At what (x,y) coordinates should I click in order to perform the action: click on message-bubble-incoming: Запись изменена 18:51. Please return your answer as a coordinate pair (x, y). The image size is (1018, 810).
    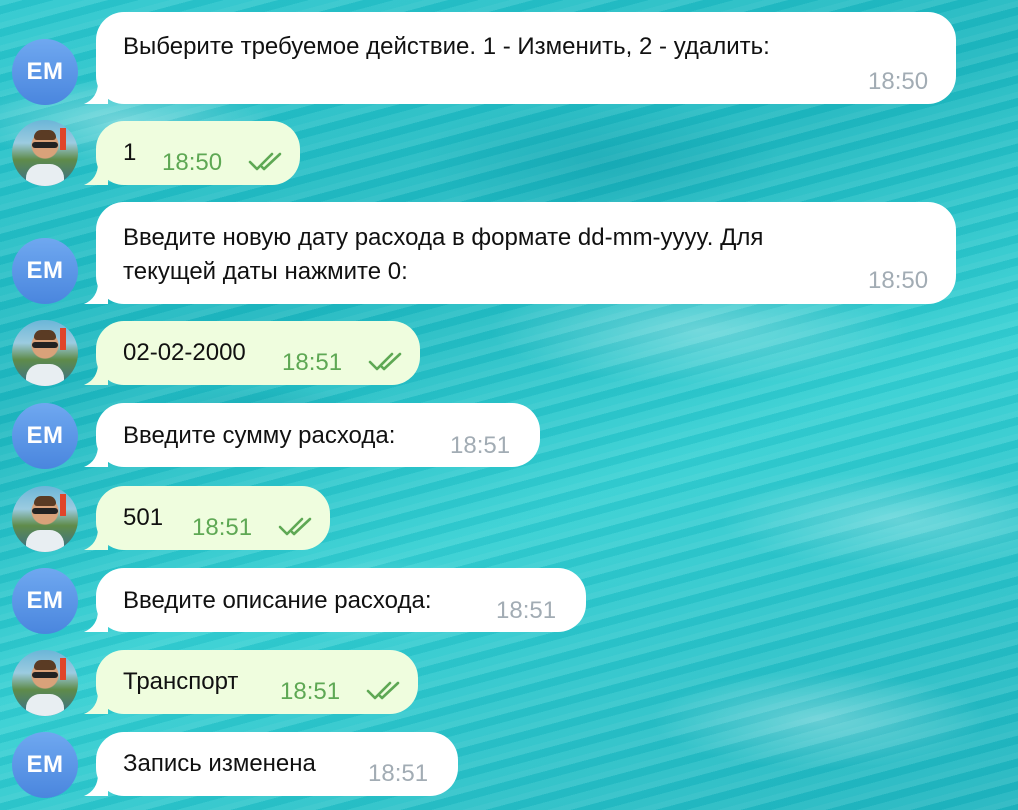
    Looking at the image, I should click on (271, 764).